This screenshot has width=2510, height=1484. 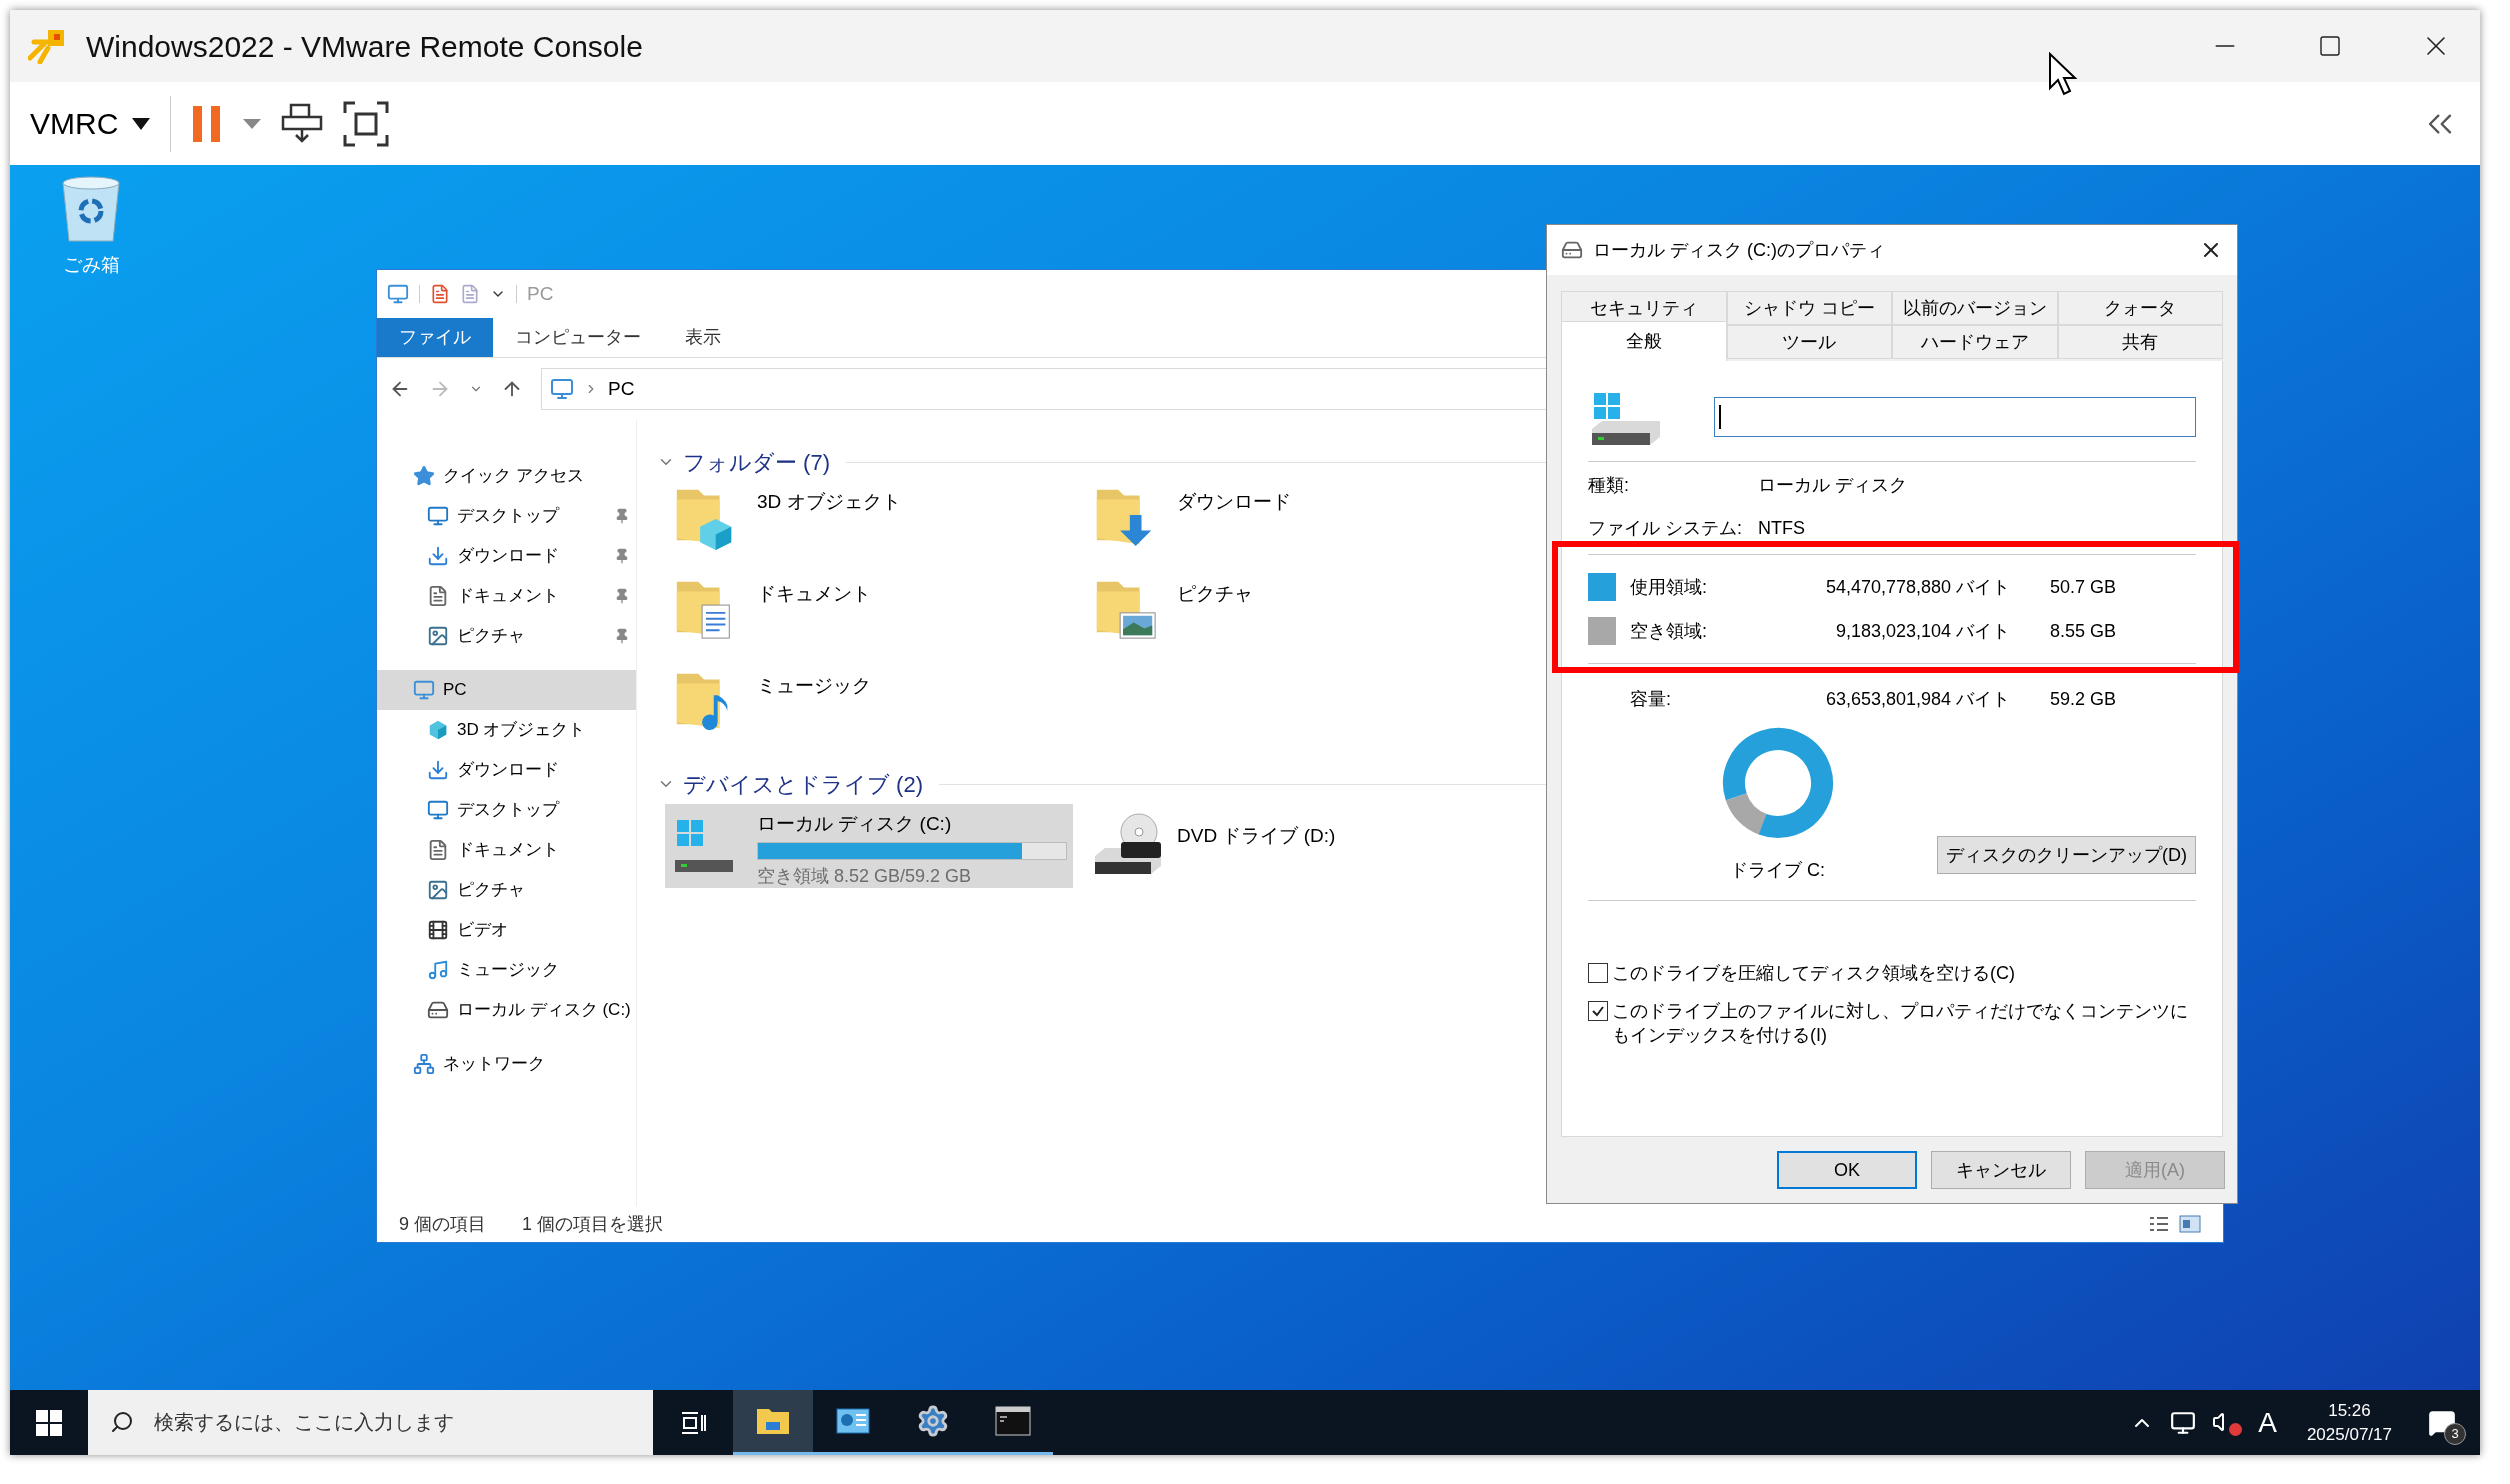 I want to click on capacity-bytes: 63,653,801,984 バイト, so click(x=1917, y=699).